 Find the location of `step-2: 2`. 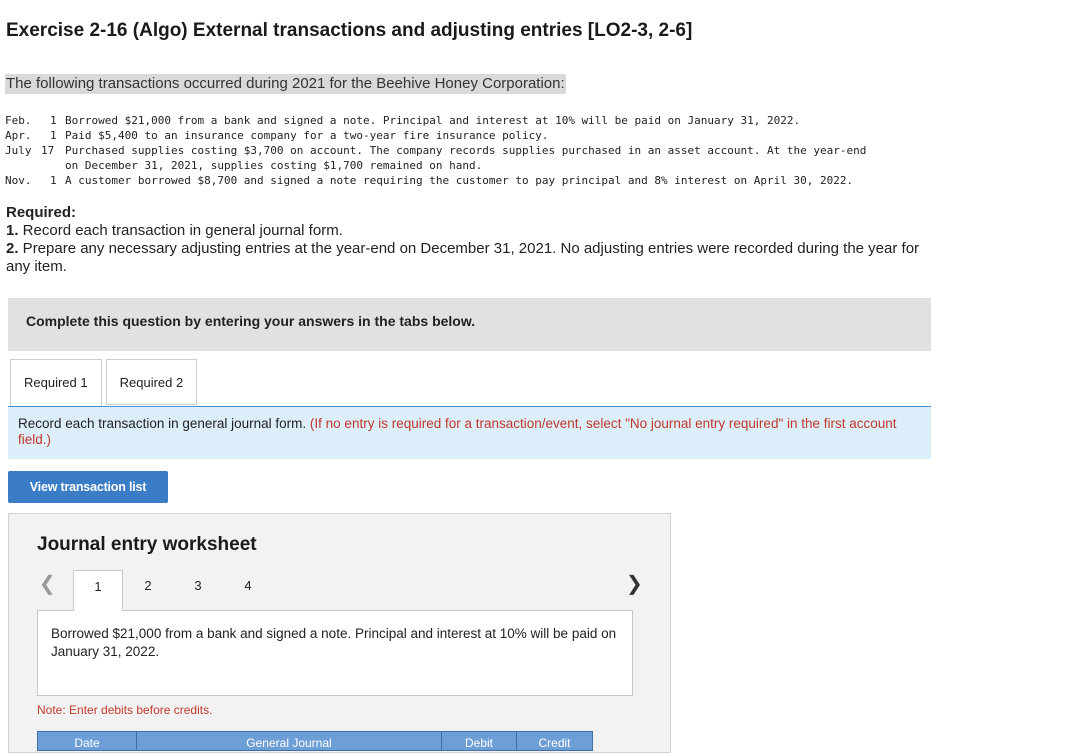

step-2: 2 is located at coordinates (148, 590).